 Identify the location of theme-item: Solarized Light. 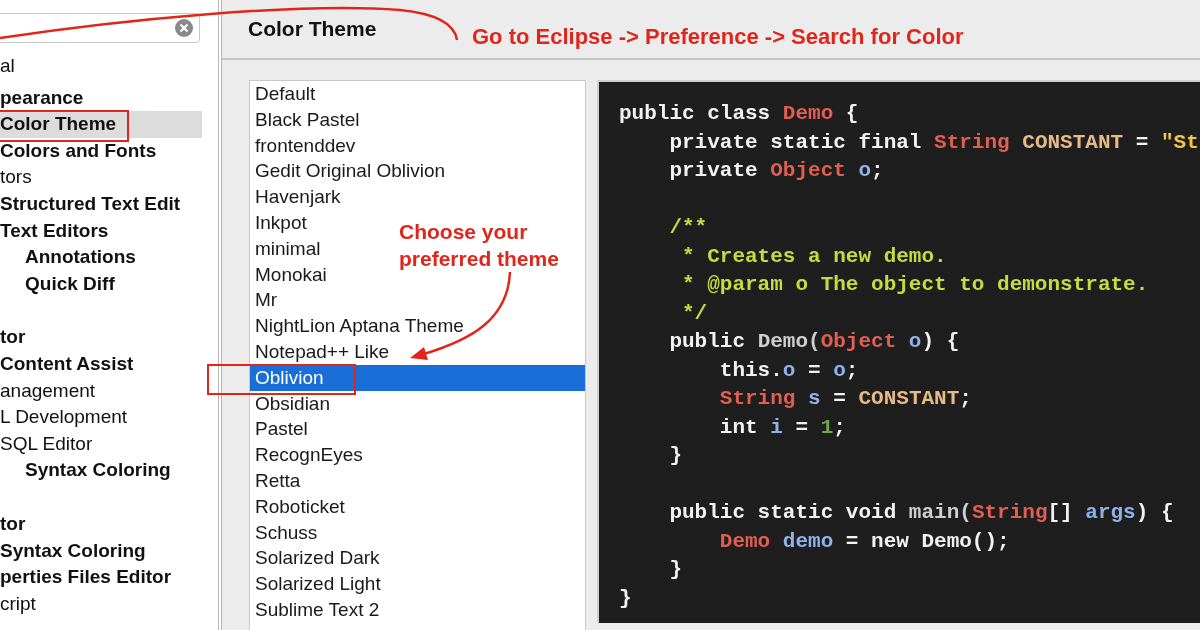
(316, 584).